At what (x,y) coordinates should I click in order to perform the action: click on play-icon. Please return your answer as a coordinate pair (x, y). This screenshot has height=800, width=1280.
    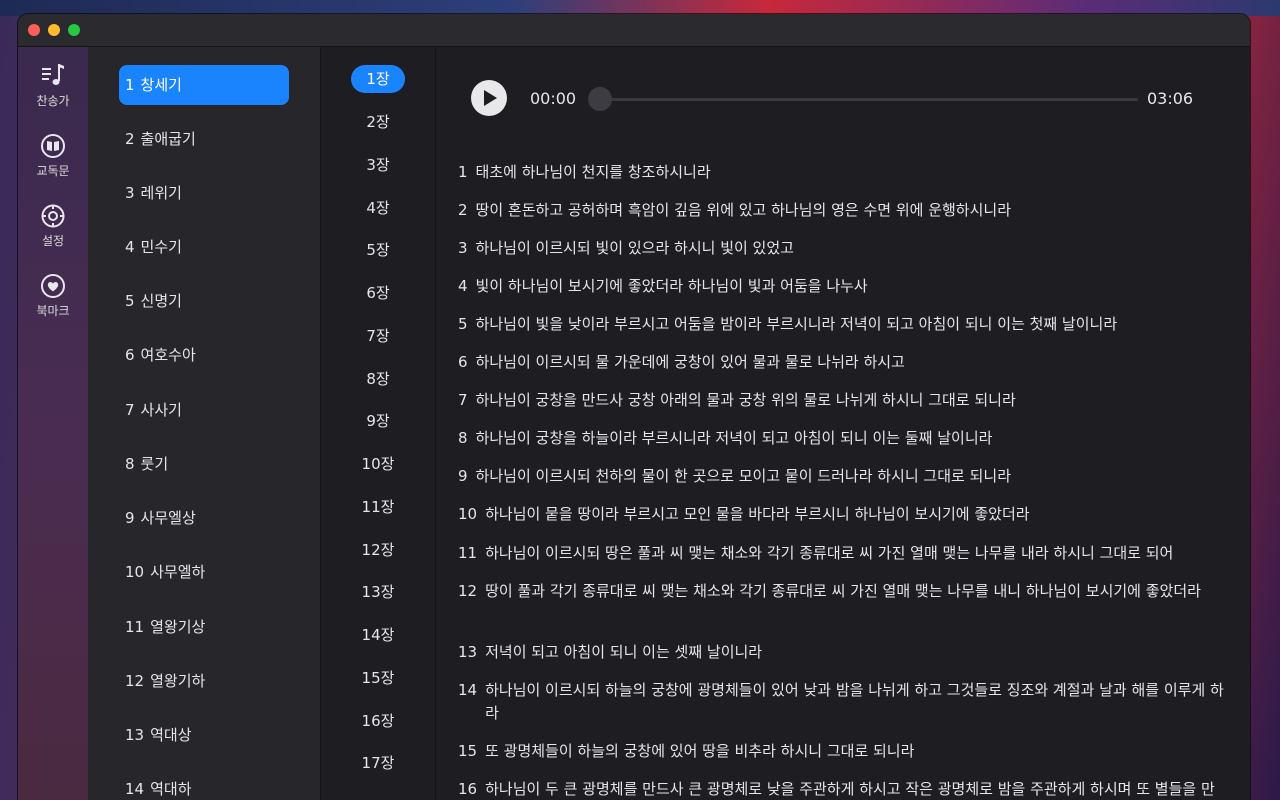
    Looking at the image, I should click on (490, 98).